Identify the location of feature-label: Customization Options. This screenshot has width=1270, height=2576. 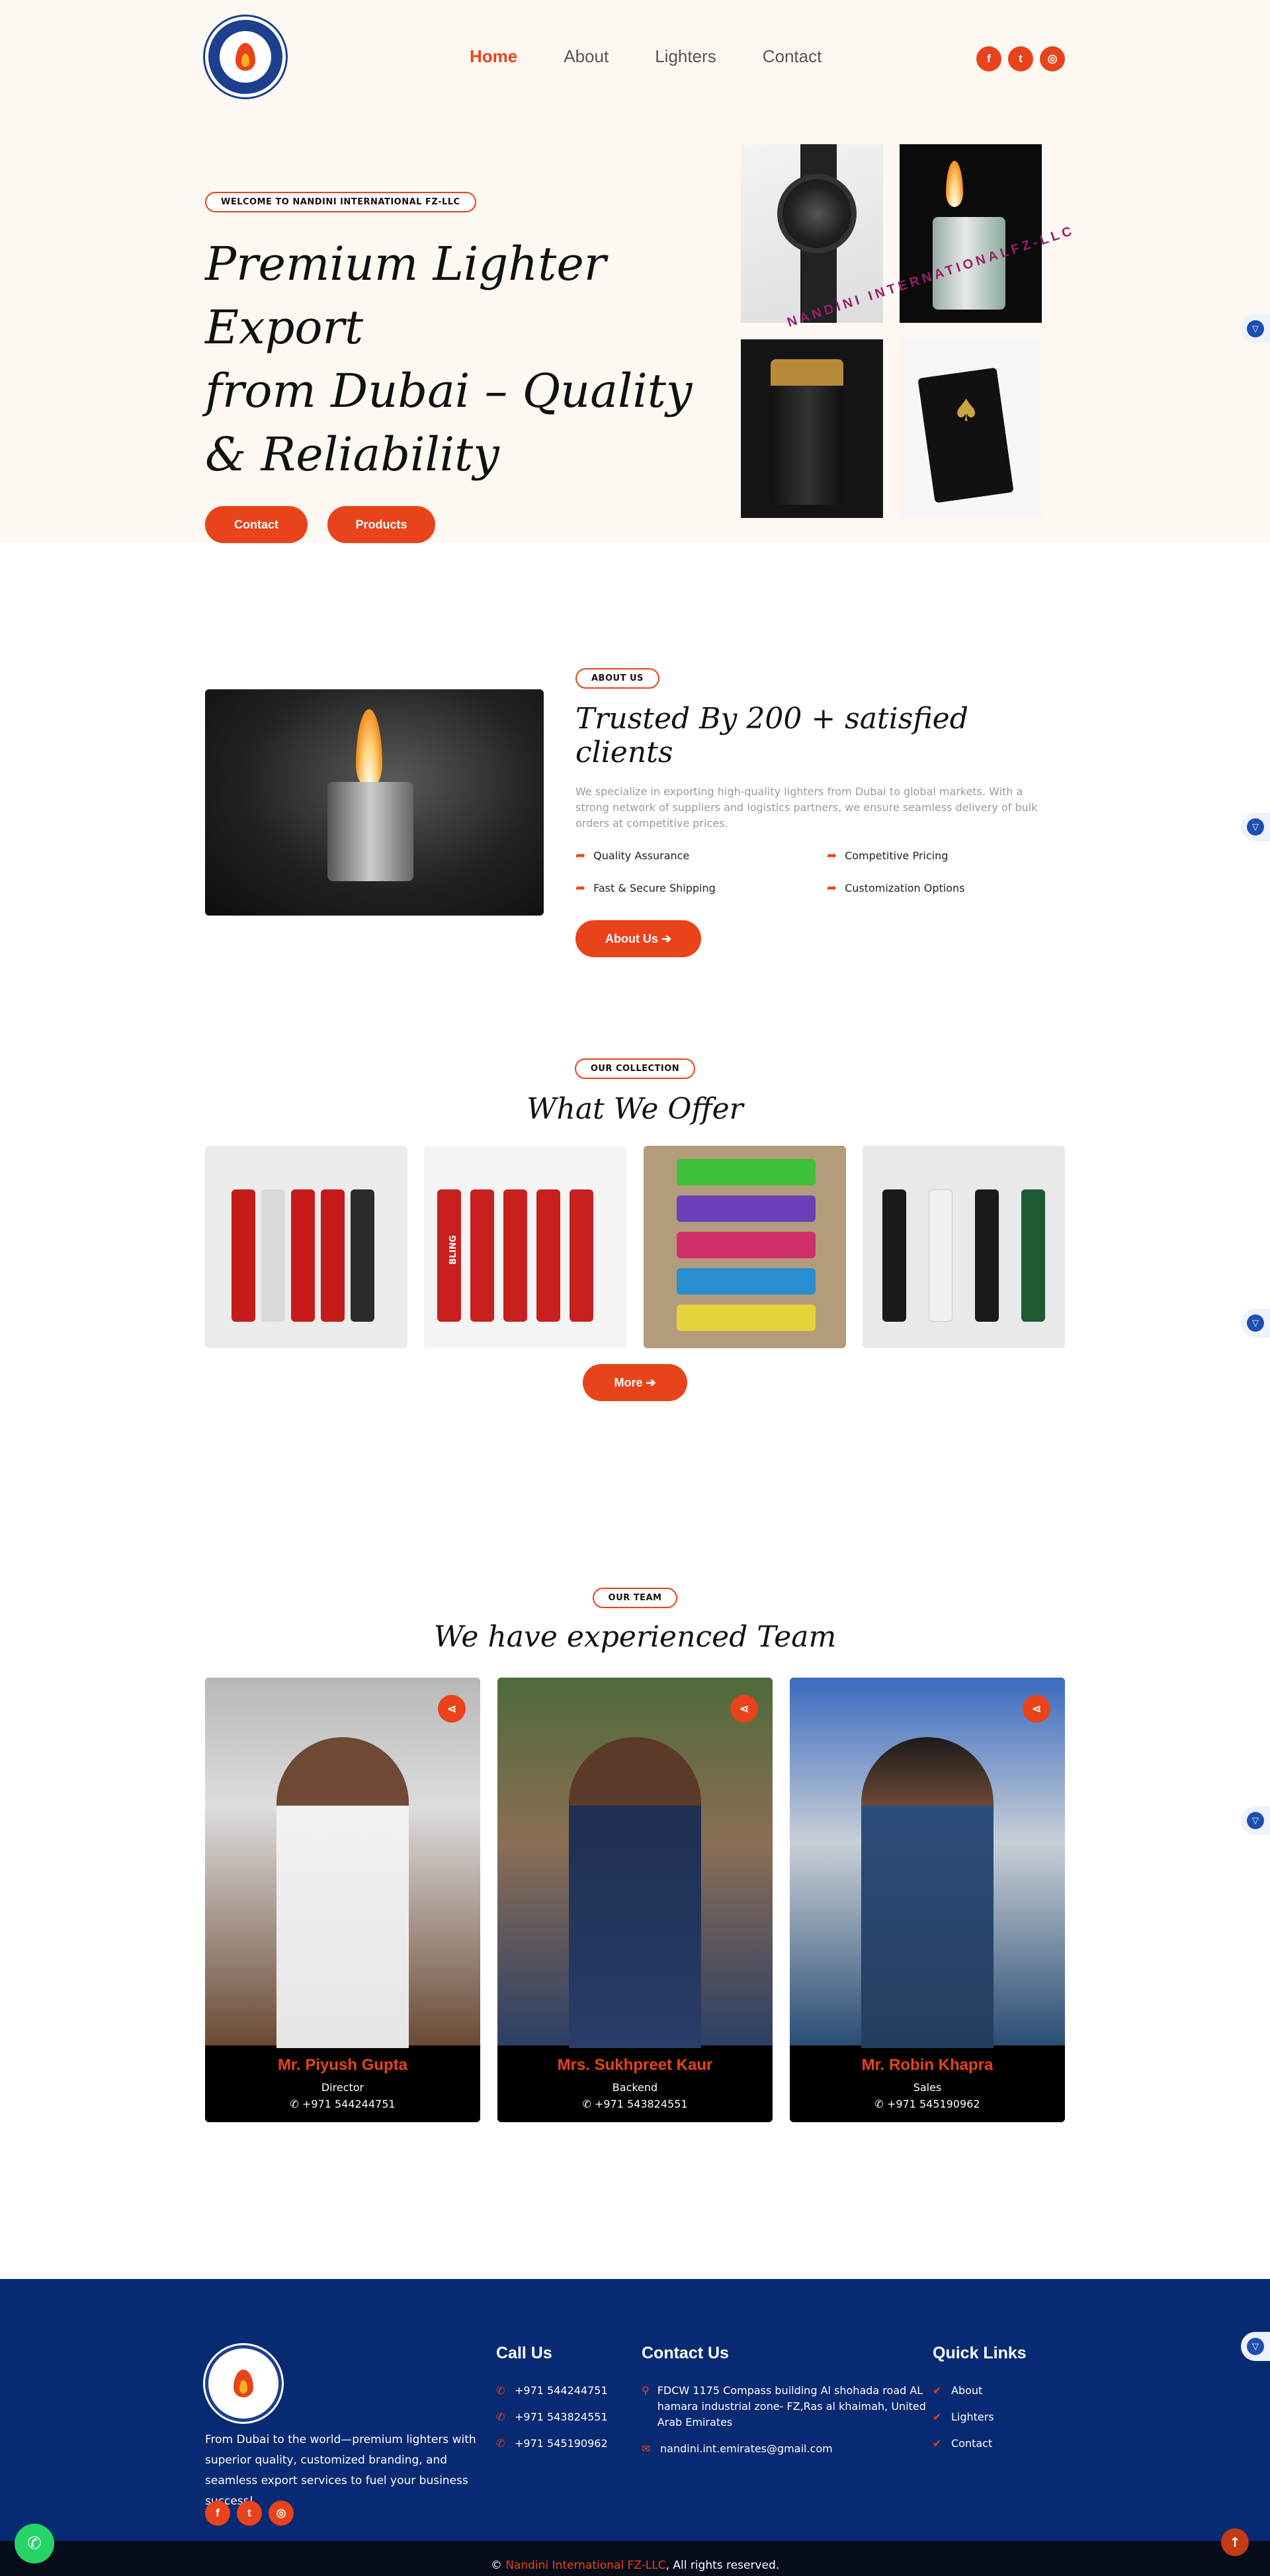
(905, 888).